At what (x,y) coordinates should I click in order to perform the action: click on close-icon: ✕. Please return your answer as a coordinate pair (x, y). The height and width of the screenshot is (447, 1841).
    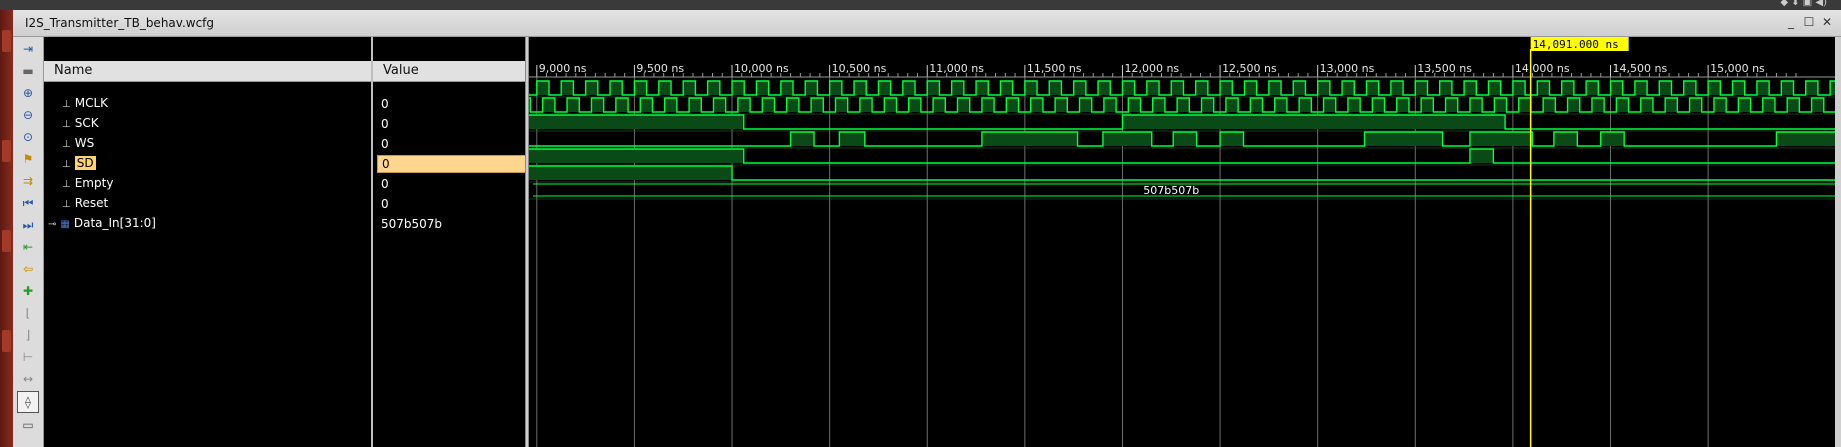
    Looking at the image, I should click on (1827, 22).